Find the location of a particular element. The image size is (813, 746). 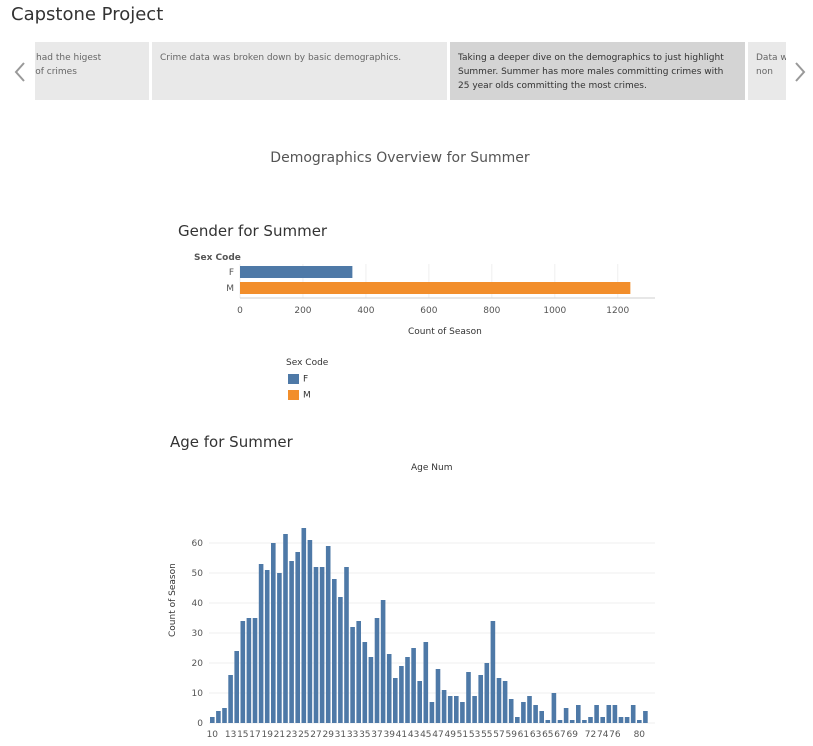

x-tick-label: 13 is located at coordinates (230, 735).